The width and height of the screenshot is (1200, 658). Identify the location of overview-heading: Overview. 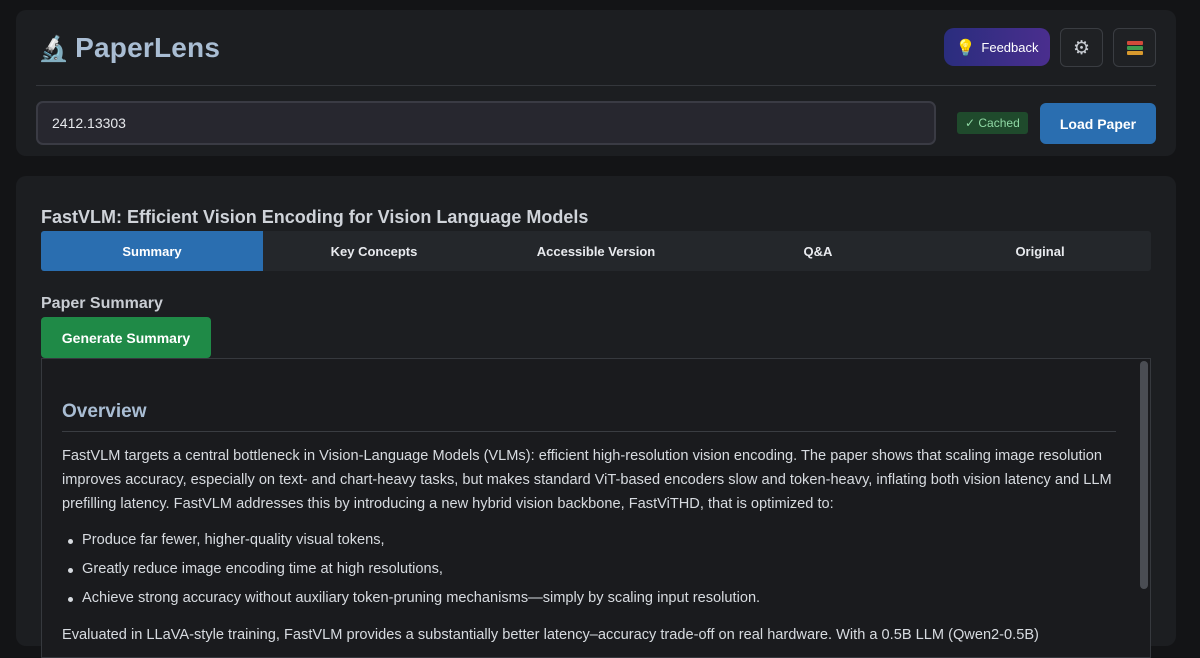
(589, 416).